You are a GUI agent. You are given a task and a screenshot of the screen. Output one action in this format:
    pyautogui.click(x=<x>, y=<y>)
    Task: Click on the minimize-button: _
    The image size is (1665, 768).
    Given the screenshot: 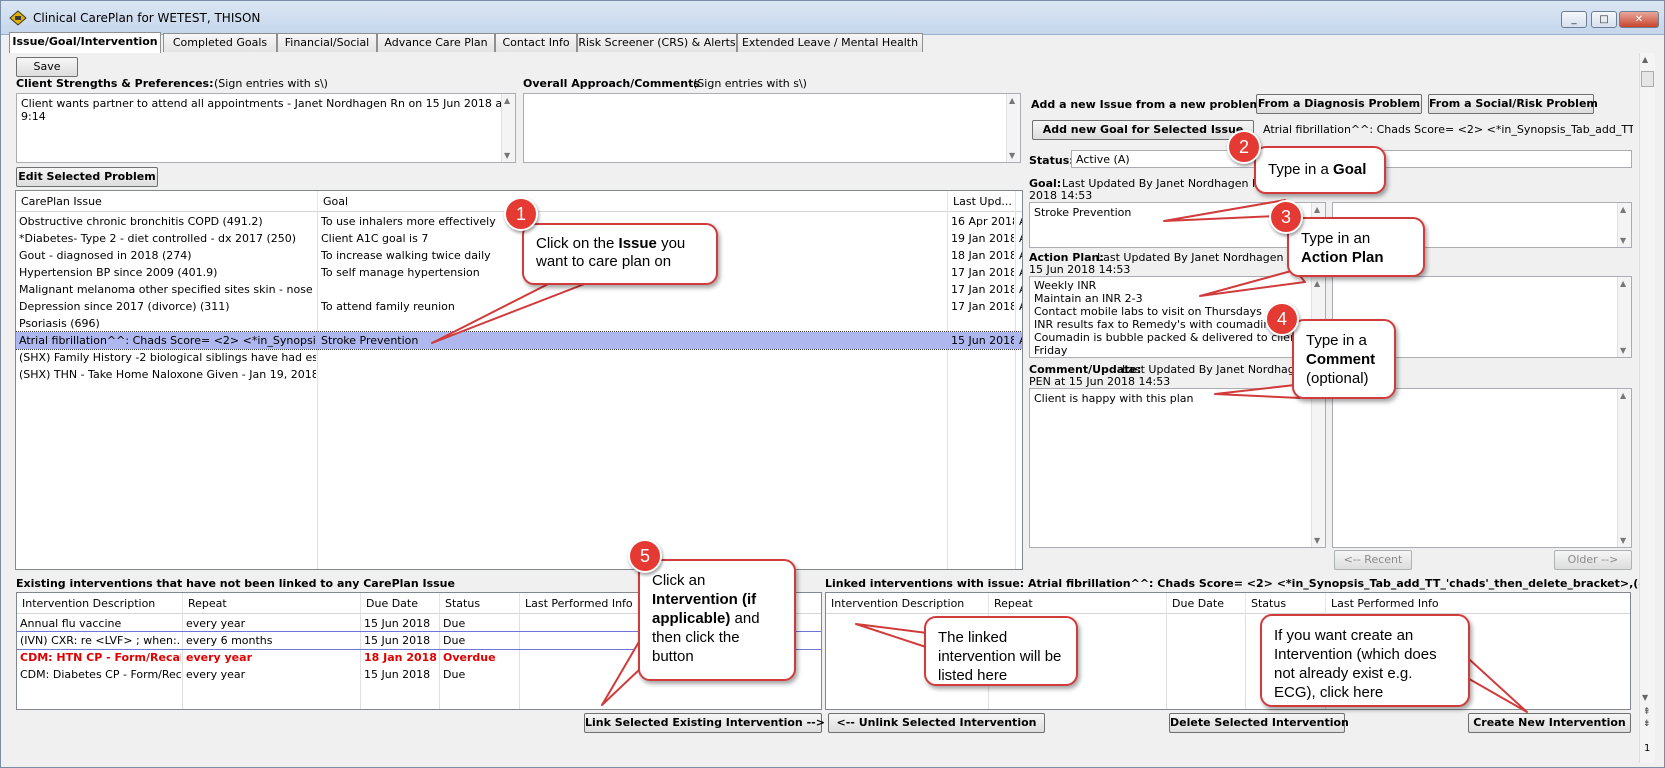 What is the action you would take?
    pyautogui.click(x=1574, y=19)
    